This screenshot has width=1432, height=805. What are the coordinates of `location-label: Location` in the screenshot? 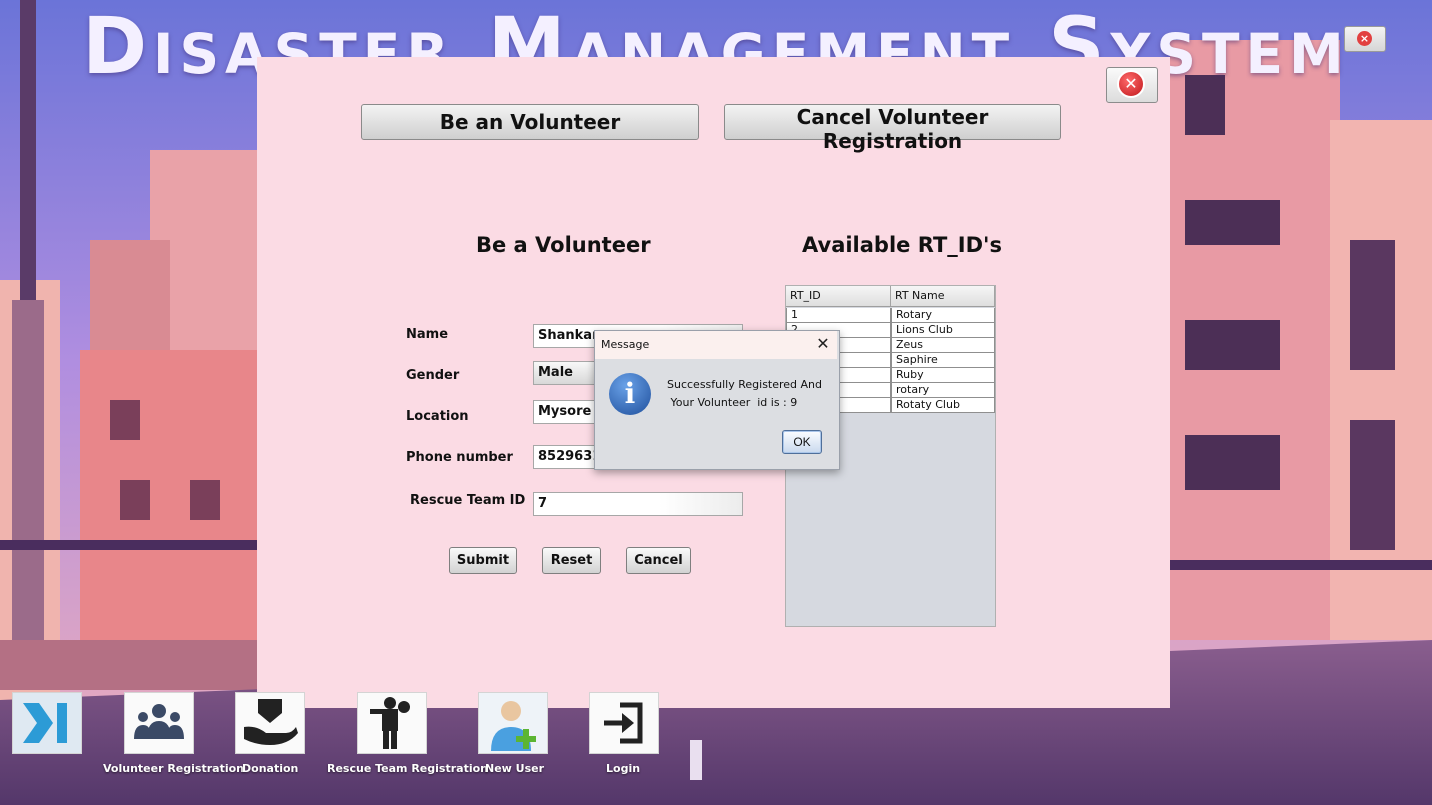 It's located at (437, 416).